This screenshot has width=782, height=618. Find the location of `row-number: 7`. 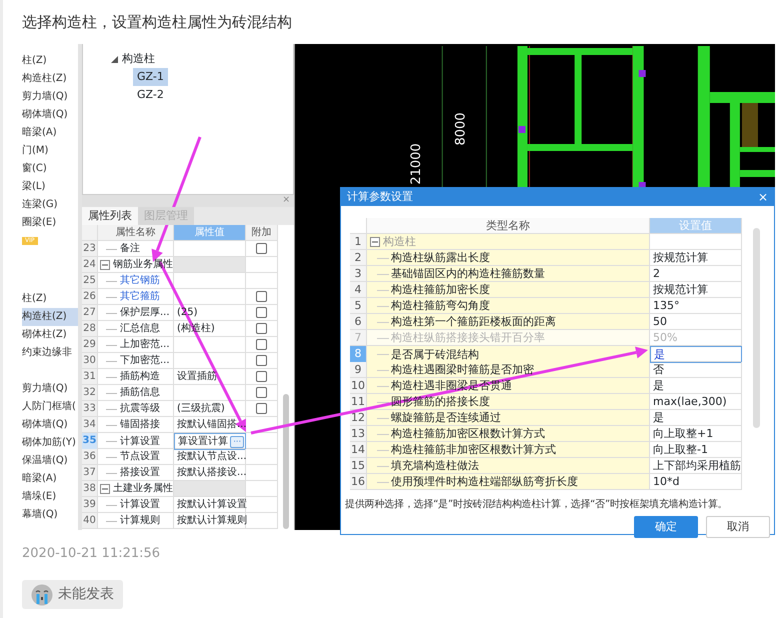

row-number: 7 is located at coordinates (358, 337).